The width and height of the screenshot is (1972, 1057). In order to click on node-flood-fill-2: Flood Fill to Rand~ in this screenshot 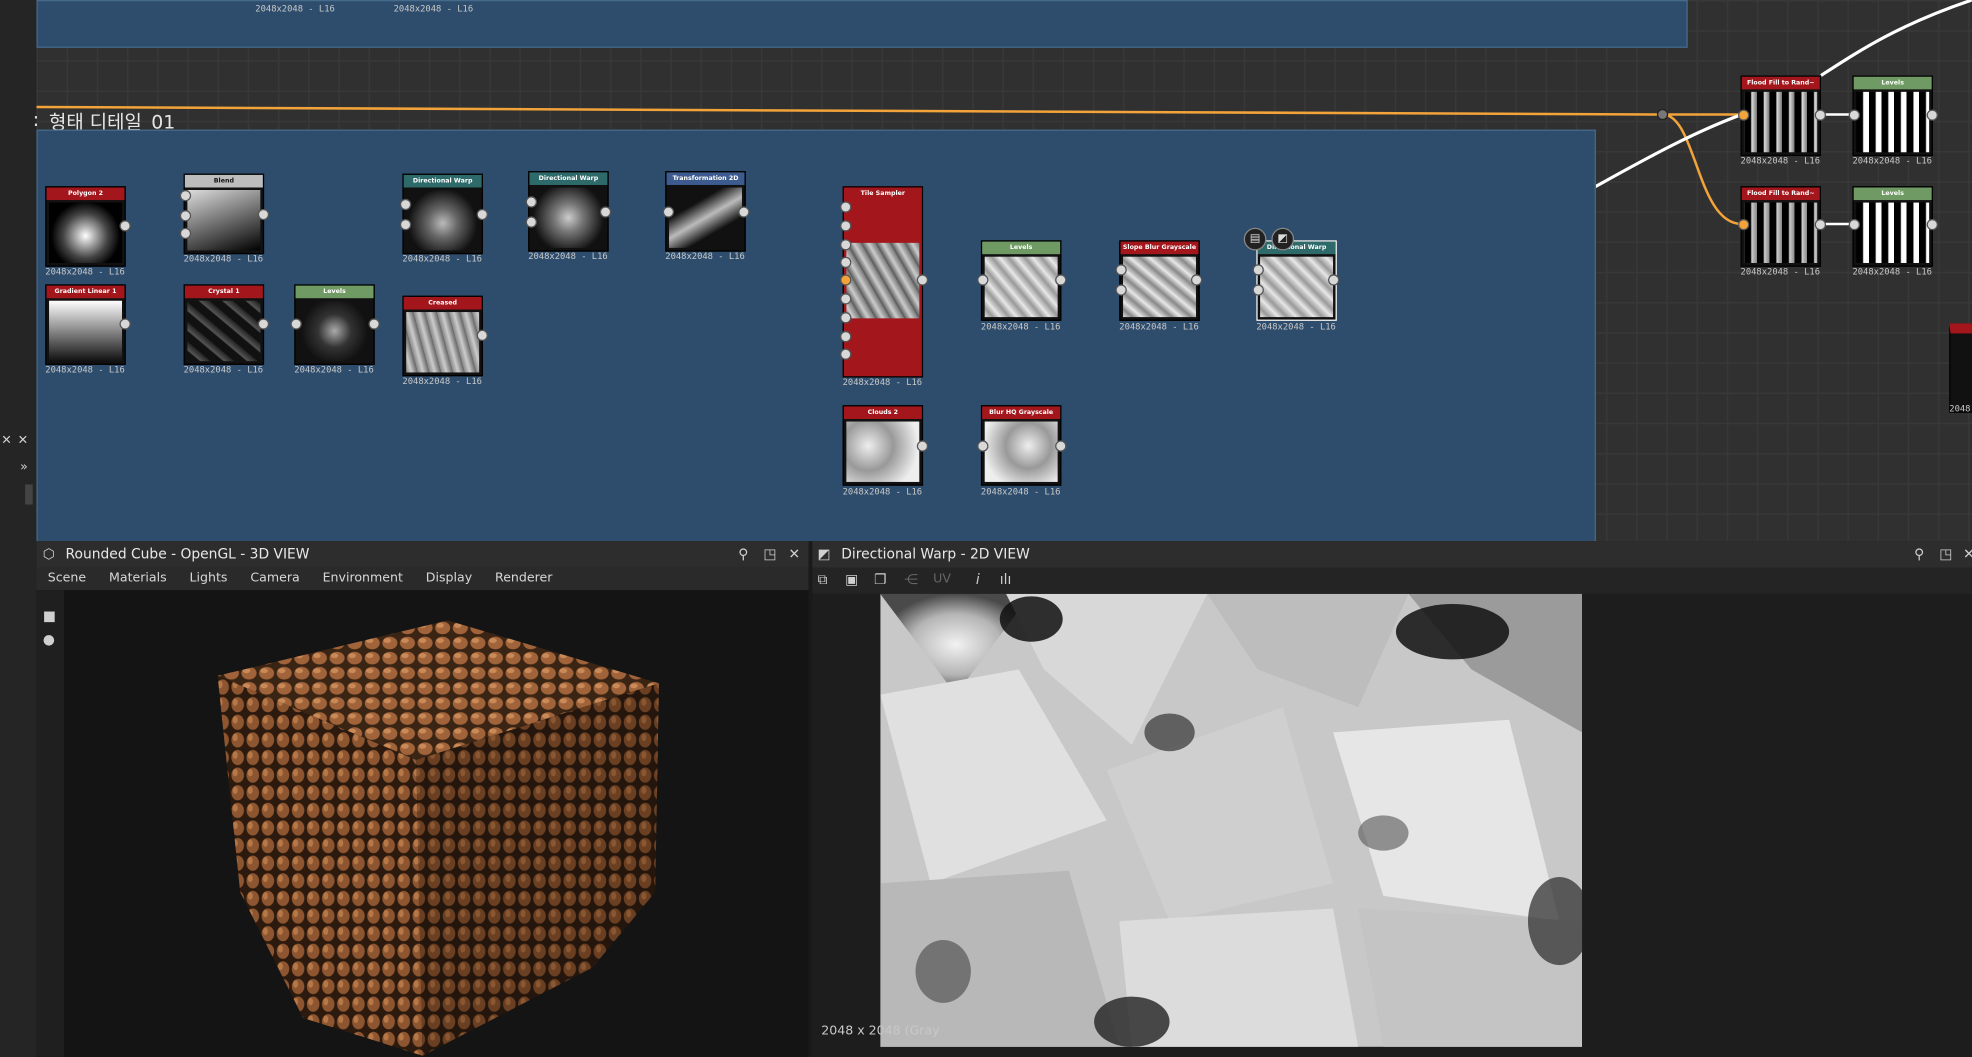, I will do `click(1781, 226)`.